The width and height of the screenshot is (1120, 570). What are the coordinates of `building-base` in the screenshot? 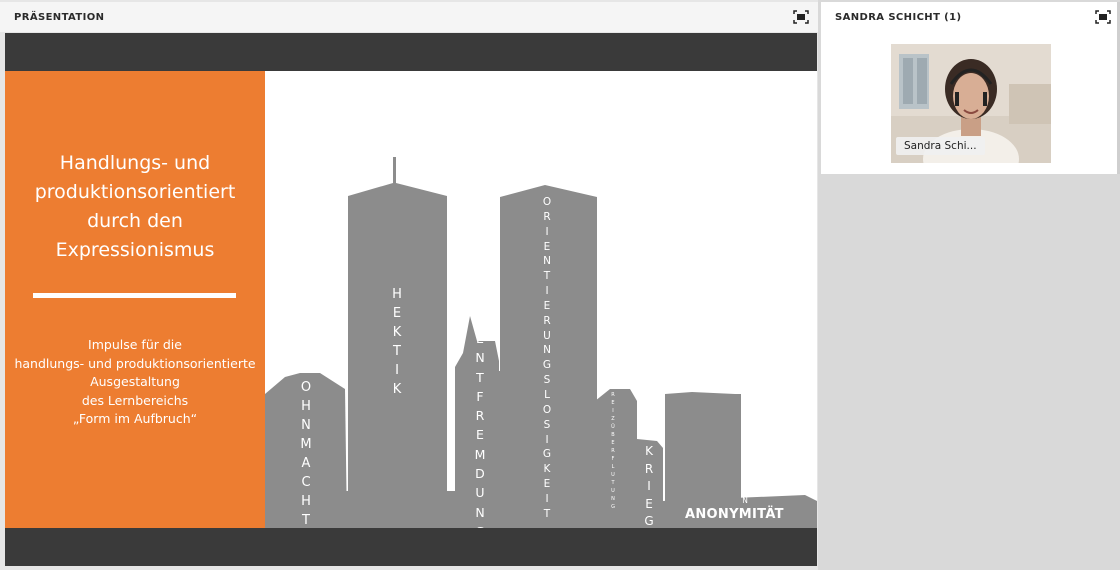 It's located at (400, 509).